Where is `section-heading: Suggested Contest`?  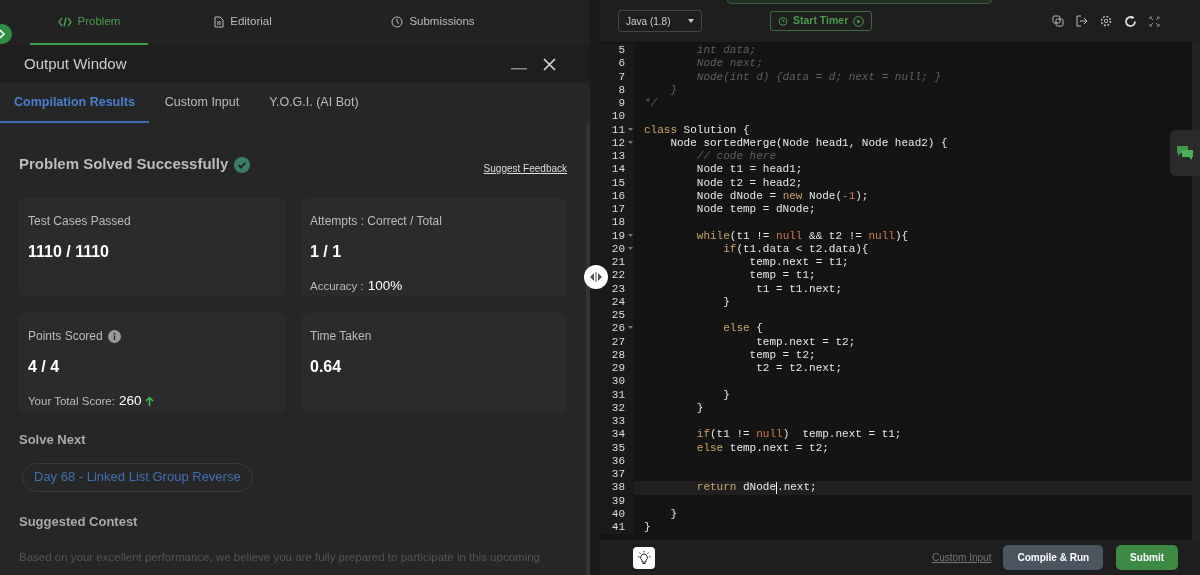
section-heading: Suggested Contest is located at coordinates (79, 521).